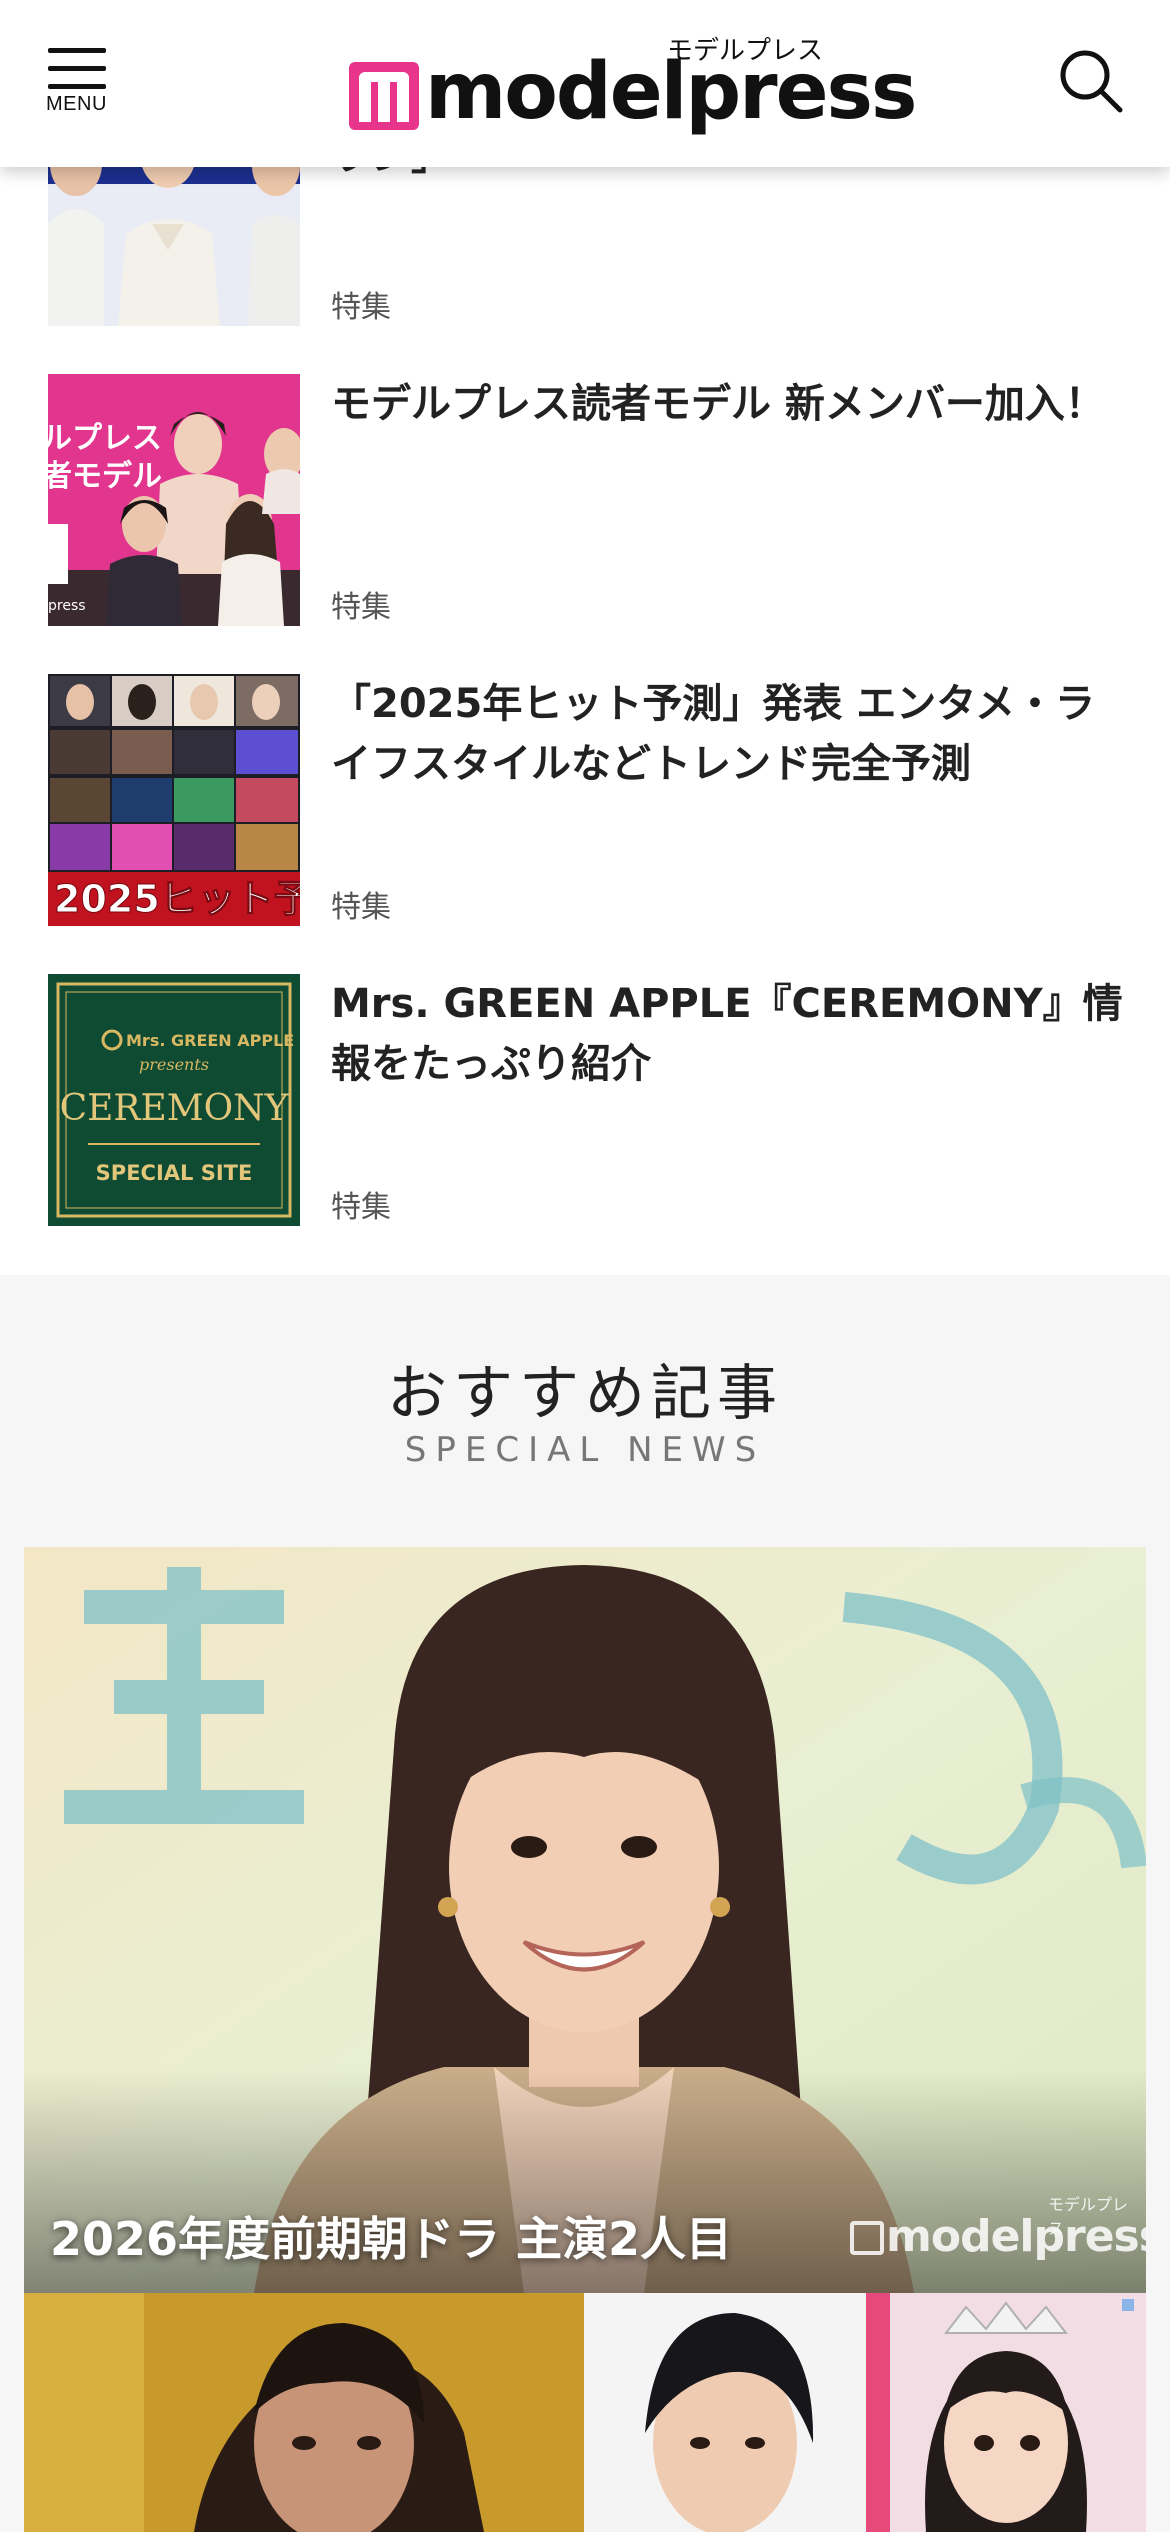  Describe the element at coordinates (105, 476) in the screenshot. I see `thumb-text: 者モデル` at that location.